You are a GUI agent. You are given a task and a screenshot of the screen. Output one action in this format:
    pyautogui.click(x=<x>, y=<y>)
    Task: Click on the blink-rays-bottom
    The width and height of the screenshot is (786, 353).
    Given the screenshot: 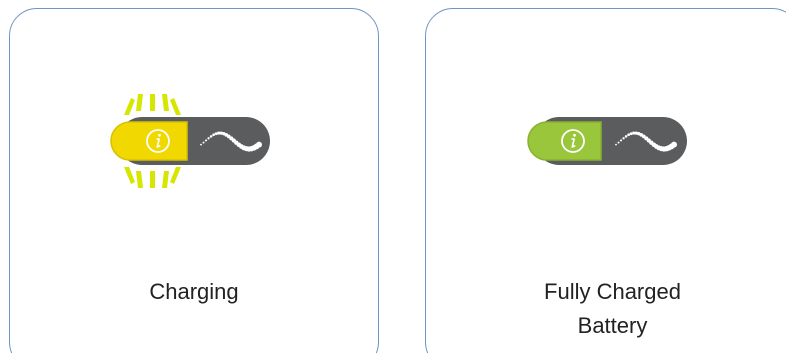 What is the action you would take?
    pyautogui.click(x=152, y=177)
    